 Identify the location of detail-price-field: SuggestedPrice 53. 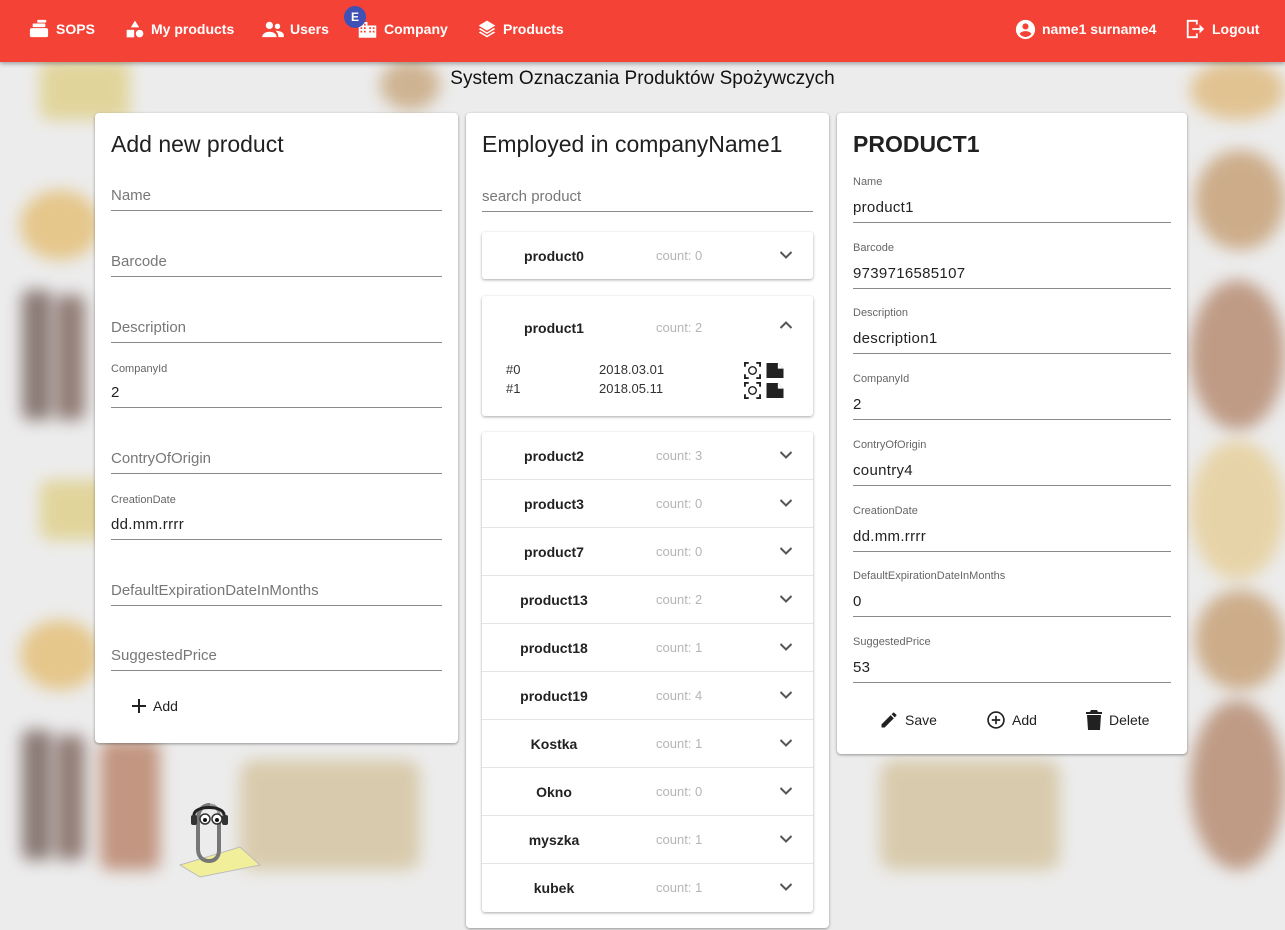
(1012, 659).